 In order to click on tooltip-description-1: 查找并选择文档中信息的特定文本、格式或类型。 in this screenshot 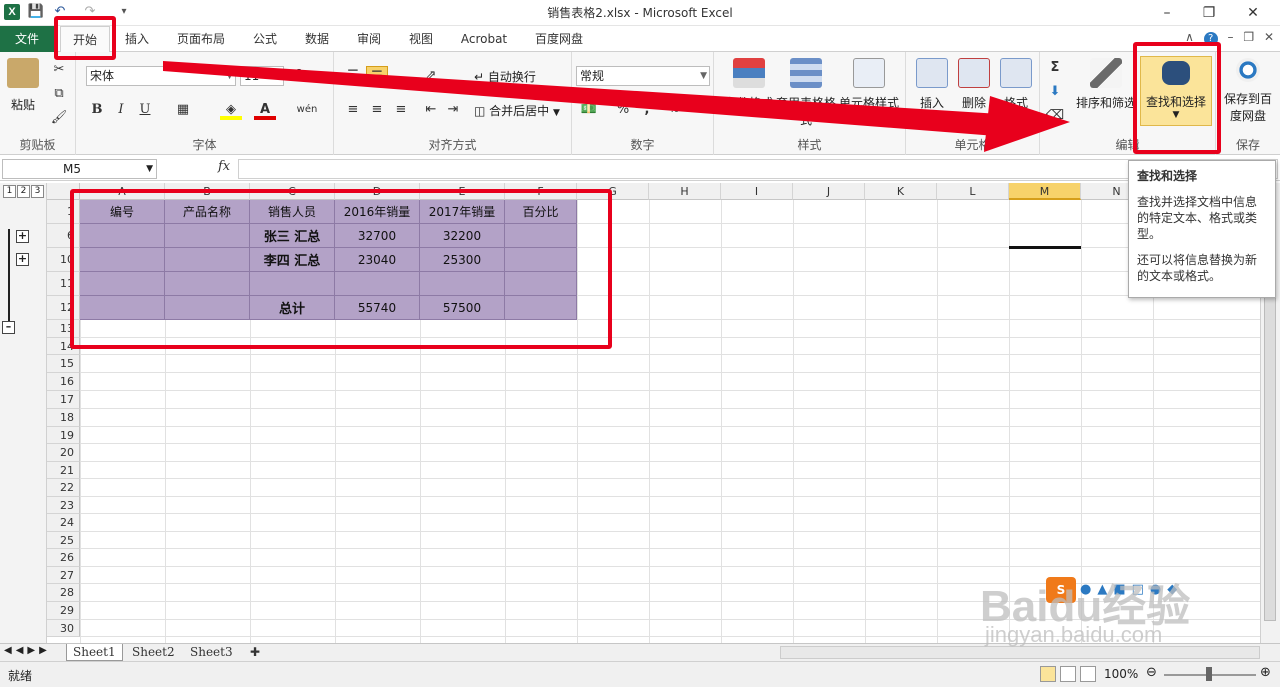, I will do `click(1197, 218)`.